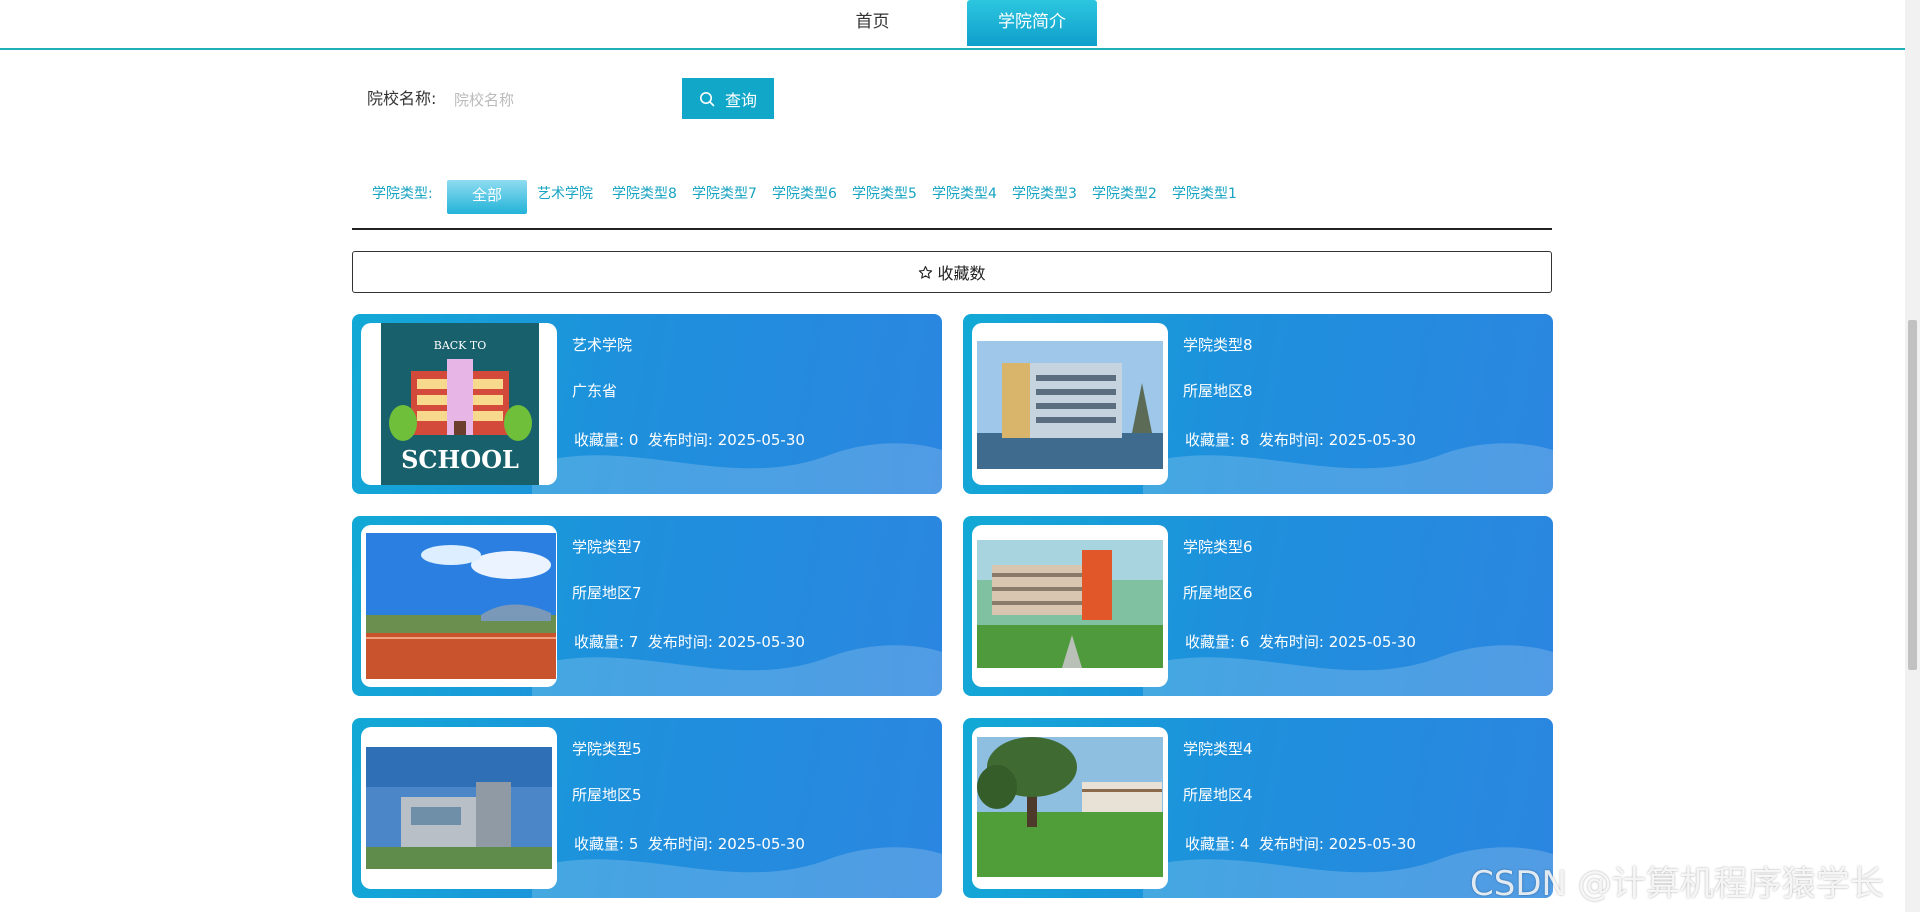 This screenshot has width=1920, height=912. Describe the element at coordinates (1204, 194) in the screenshot. I see `filter-item: 学院类型1` at that location.